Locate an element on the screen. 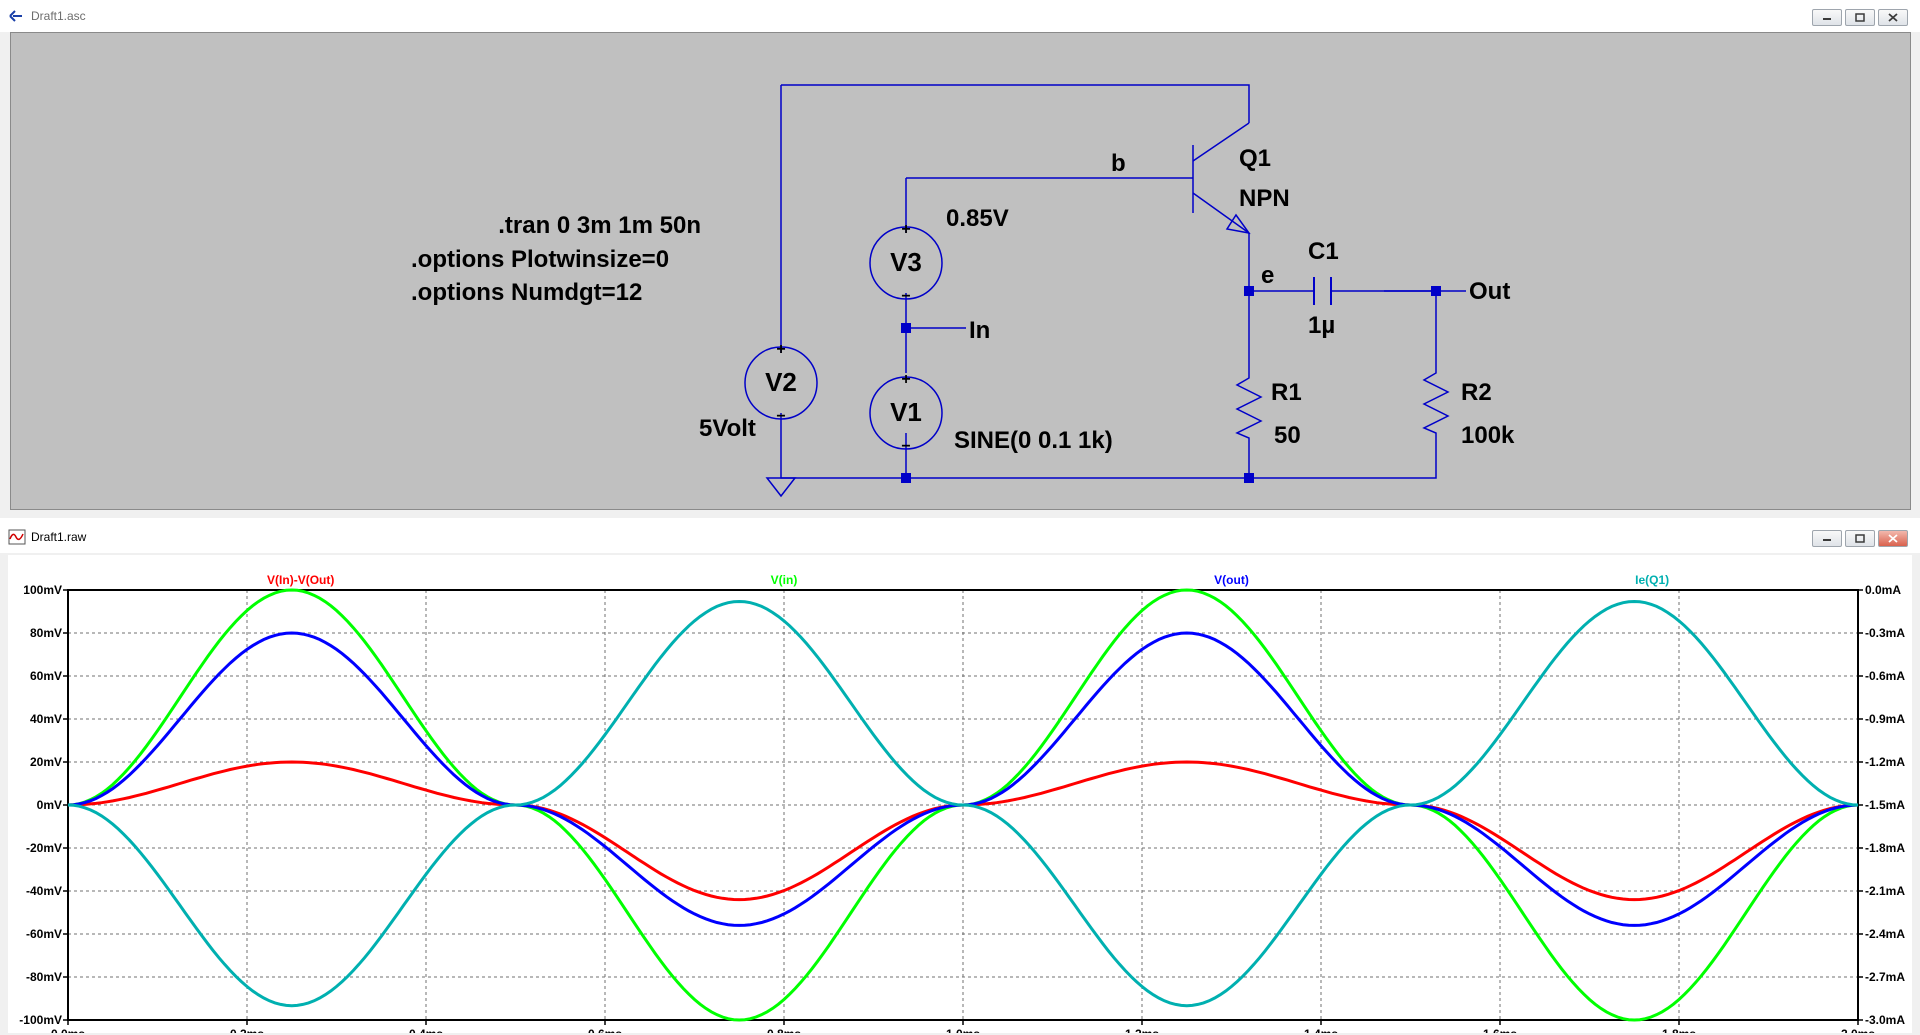  v1-label: V1 is located at coordinates (906, 412).